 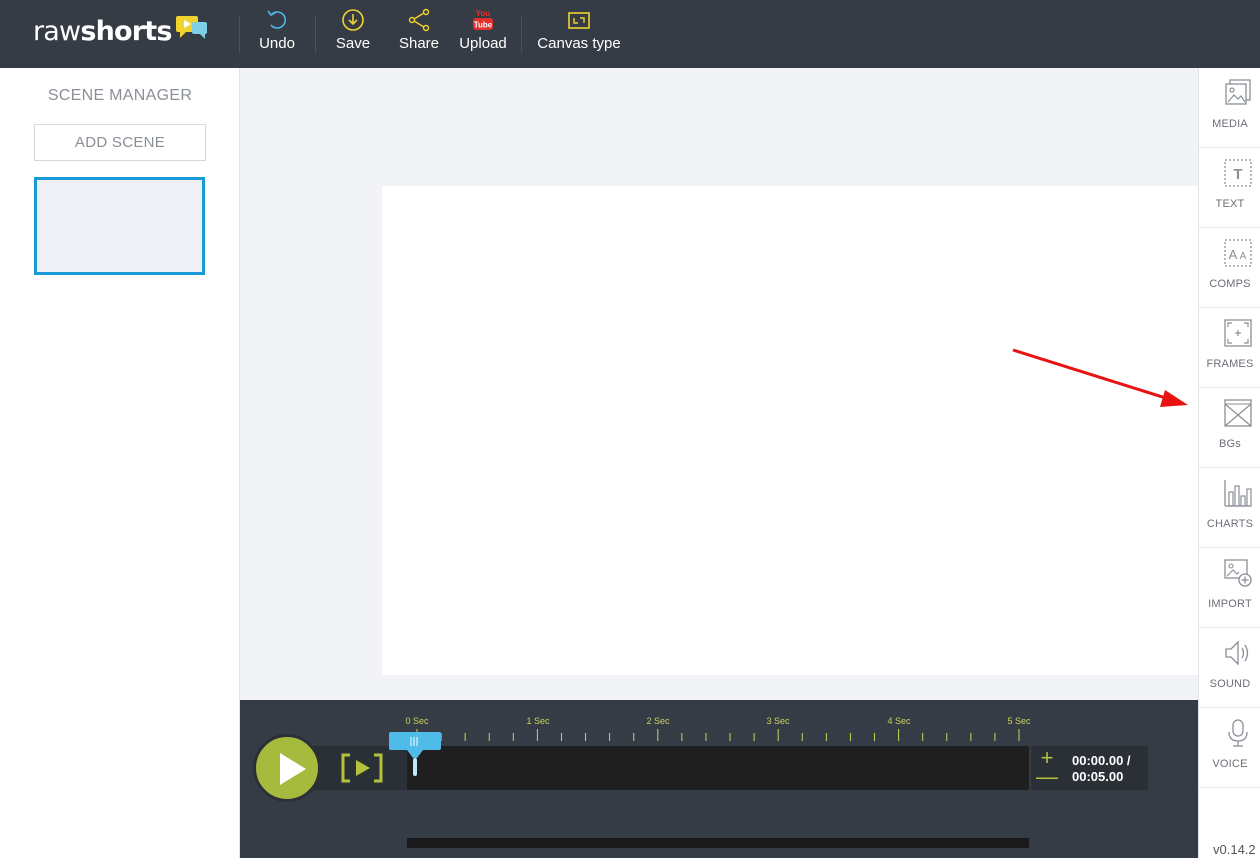 What do you see at coordinates (126, 31) in the screenshot?
I see `logo-text-sub: shorts` at bounding box center [126, 31].